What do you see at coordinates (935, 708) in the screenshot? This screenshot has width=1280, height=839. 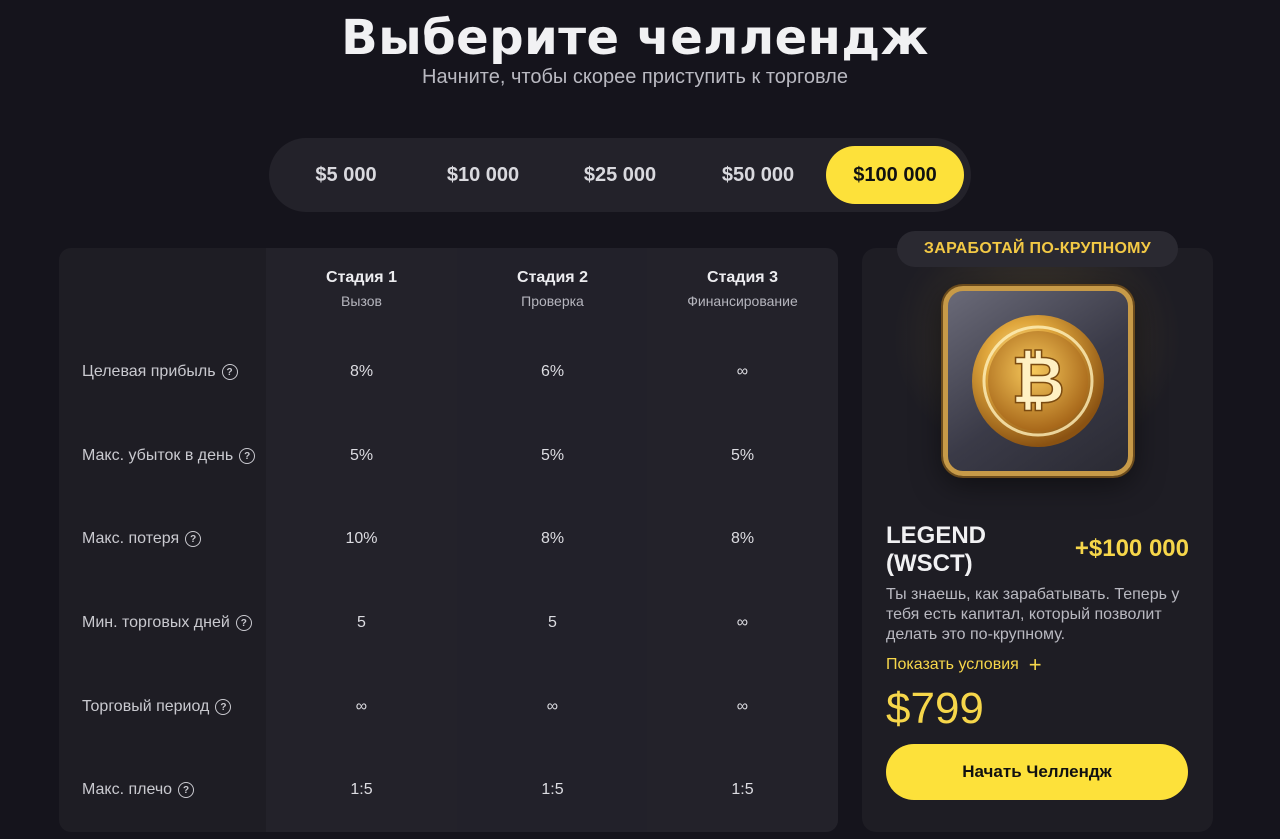 I see `plan-price: $799` at bounding box center [935, 708].